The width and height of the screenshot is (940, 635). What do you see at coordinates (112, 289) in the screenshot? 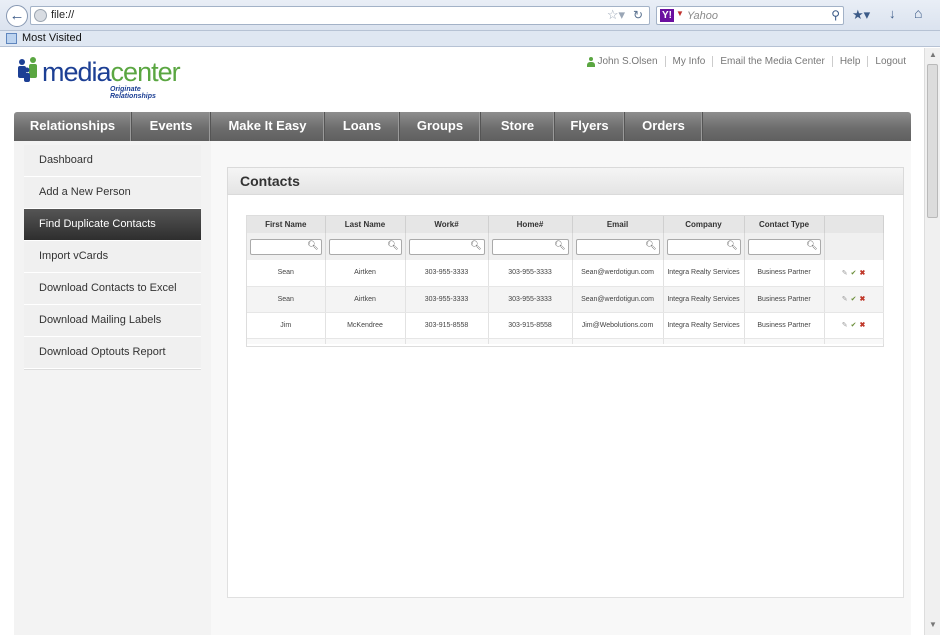
I see `sidebar-item-download-excel: Download Contacts to Excel` at bounding box center [112, 289].